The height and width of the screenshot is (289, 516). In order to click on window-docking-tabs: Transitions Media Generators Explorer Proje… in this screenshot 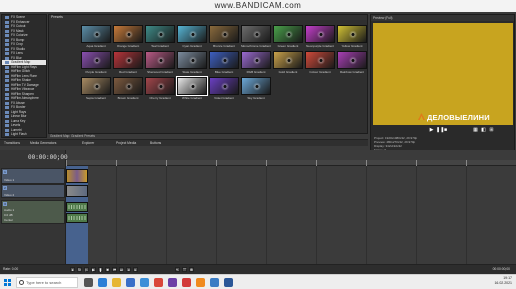, I will do `click(184, 142)`.